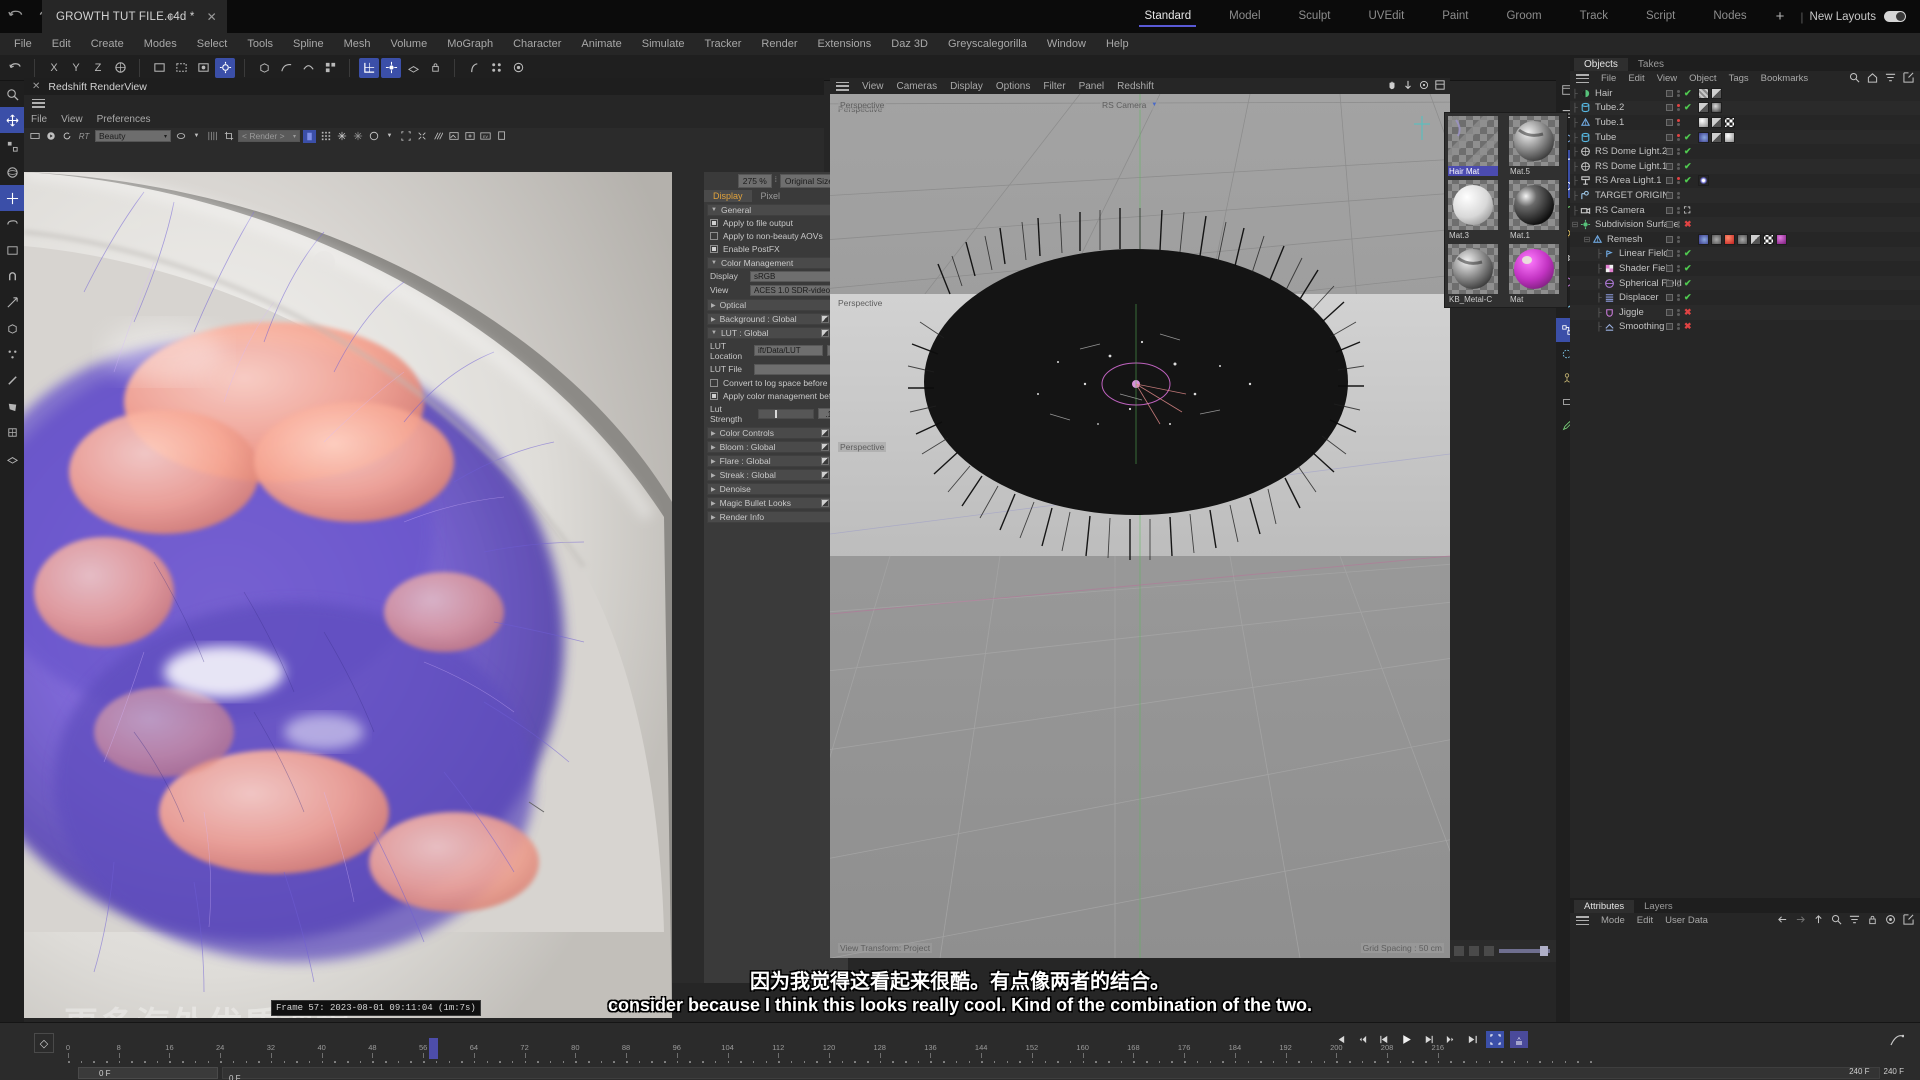 The height and width of the screenshot is (1080, 1920). I want to click on record-icon, so click(1890, 921).